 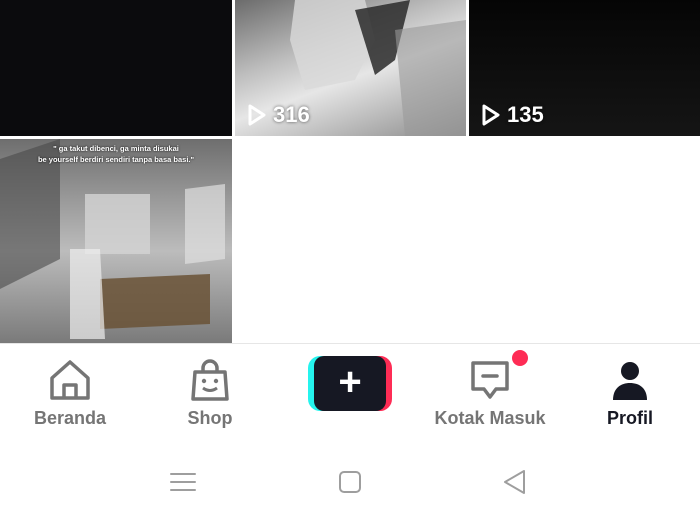 I want to click on nav-label-shop: Shop, so click(x=210, y=418).